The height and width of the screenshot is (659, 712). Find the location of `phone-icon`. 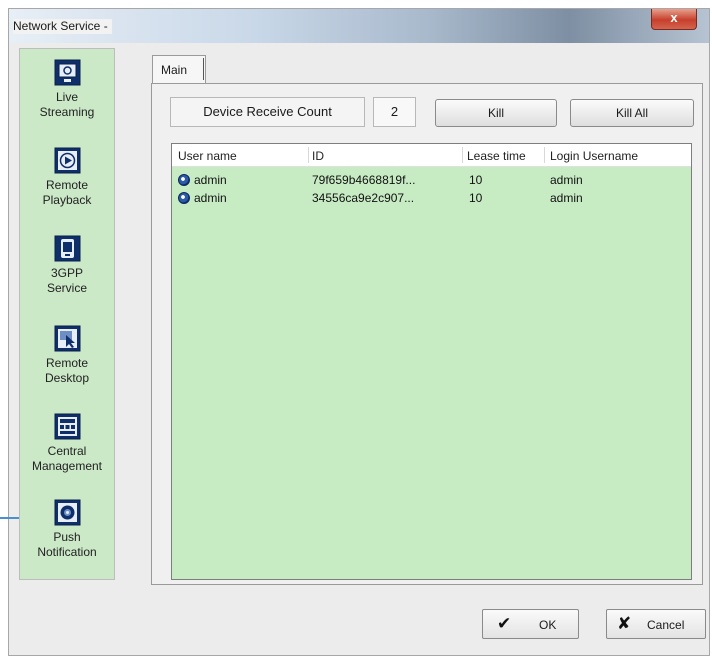

phone-icon is located at coordinates (67, 248).